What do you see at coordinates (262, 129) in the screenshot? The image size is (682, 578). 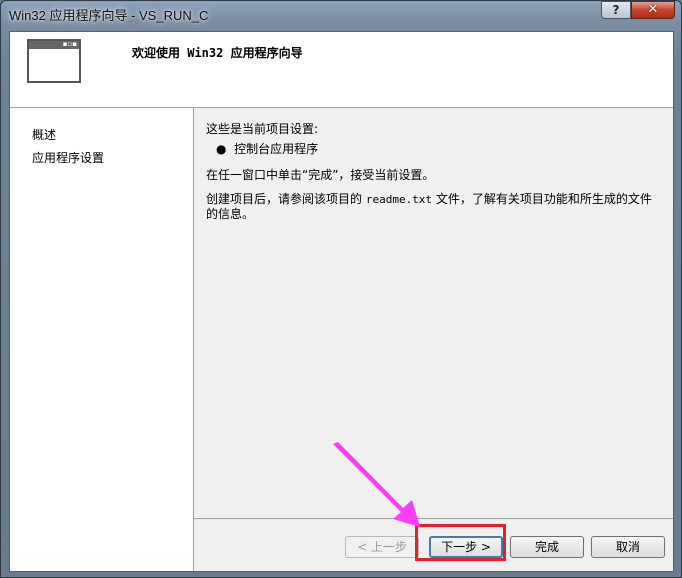 I see `settings-intro-text: 这些是当前项目设置:` at bounding box center [262, 129].